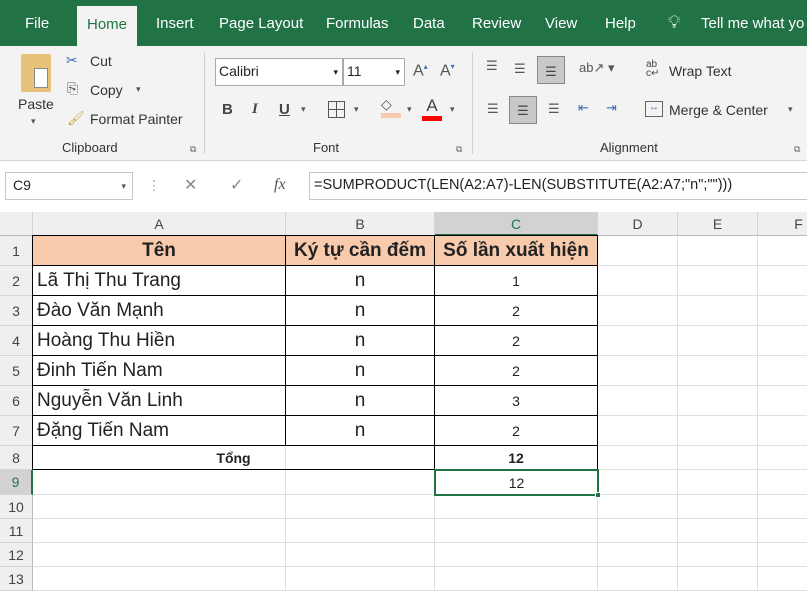 This screenshot has width=807, height=603. I want to click on decrease-font-icon: A▾, so click(447, 71).